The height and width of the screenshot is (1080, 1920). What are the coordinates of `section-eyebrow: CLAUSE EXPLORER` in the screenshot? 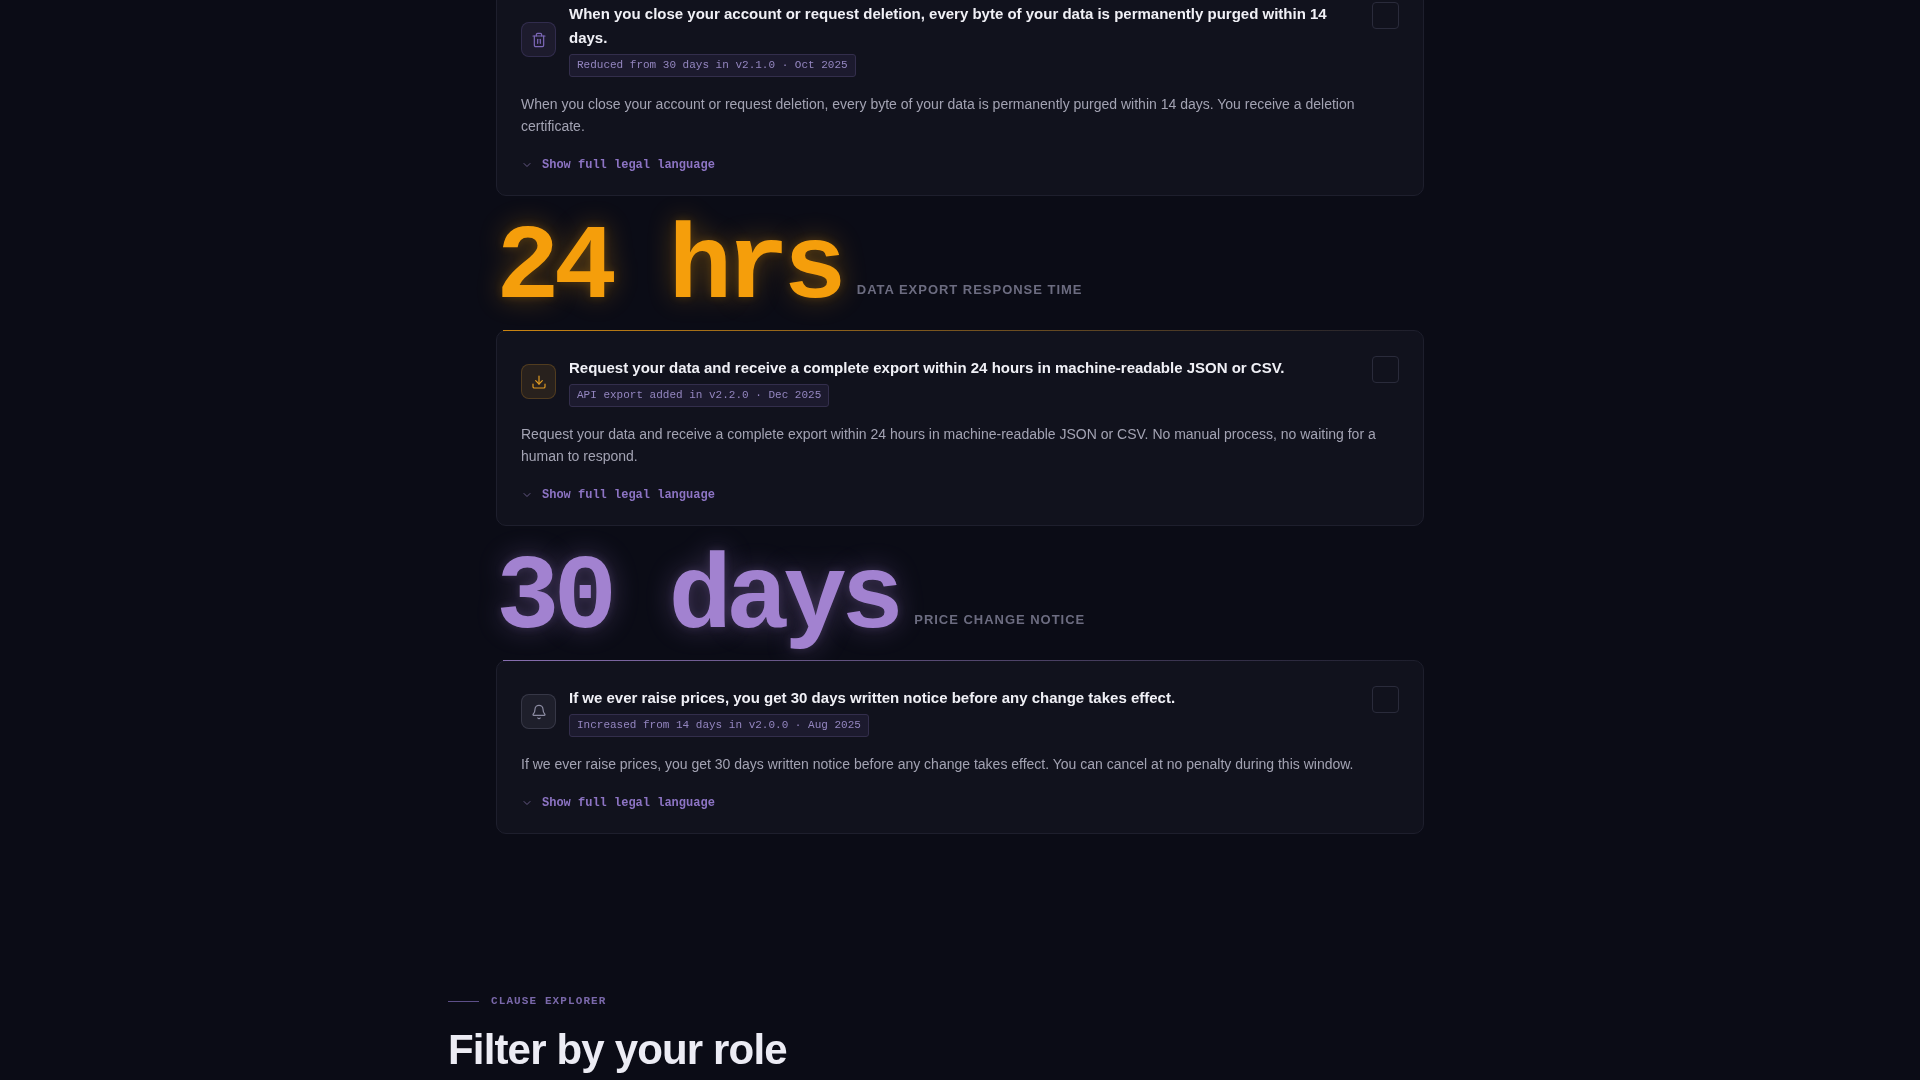 It's located at (549, 1001).